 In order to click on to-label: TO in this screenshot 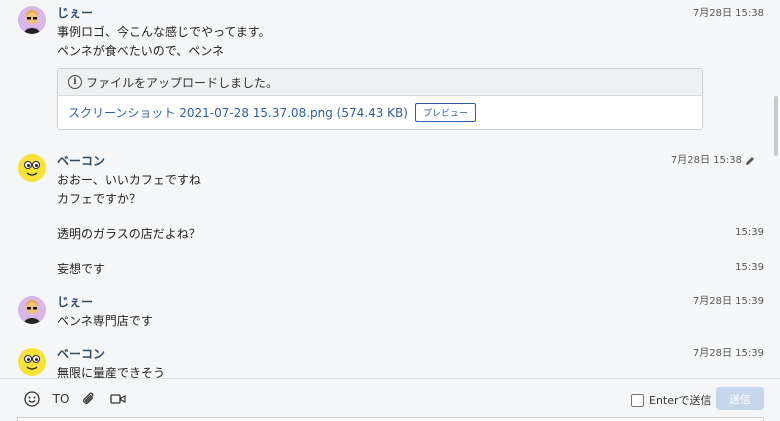, I will do `click(61, 399)`.